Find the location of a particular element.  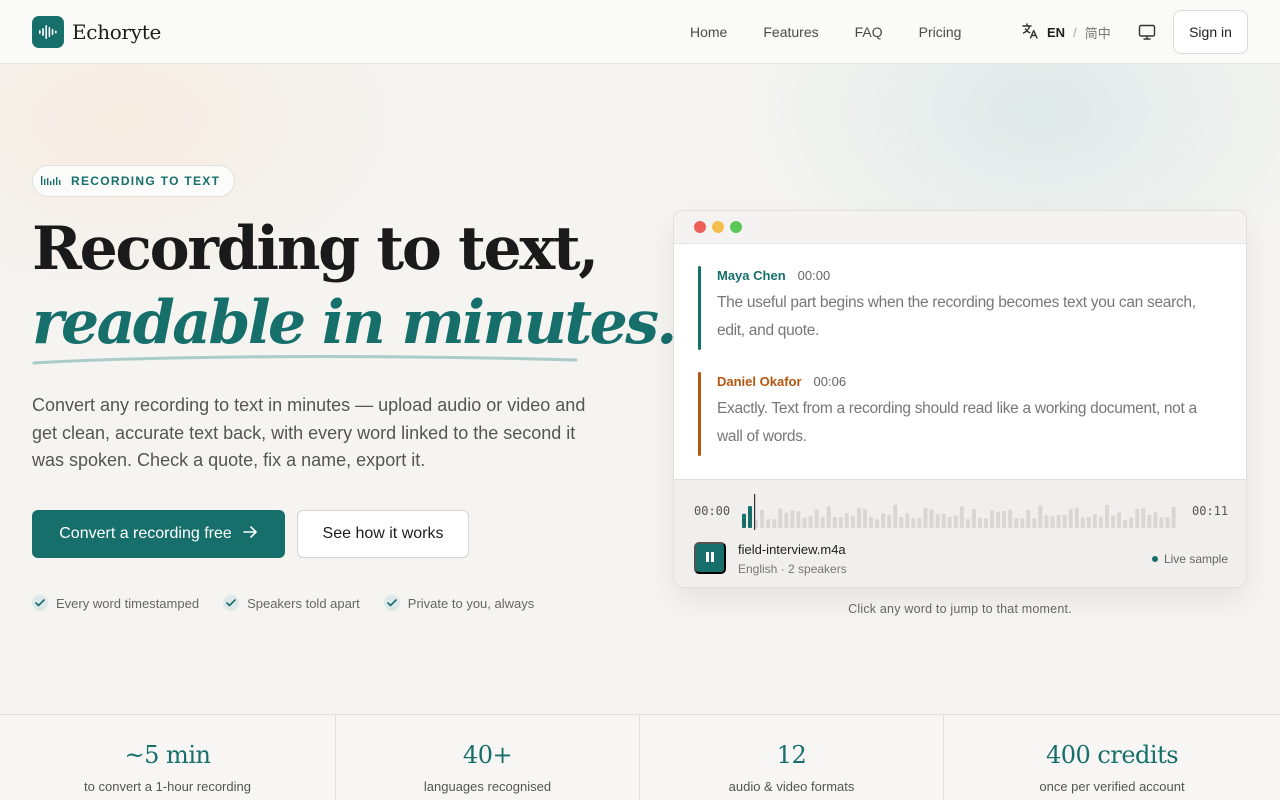

stat-item: ~5 min to convert a 1-hour recording is located at coordinates (168, 757).